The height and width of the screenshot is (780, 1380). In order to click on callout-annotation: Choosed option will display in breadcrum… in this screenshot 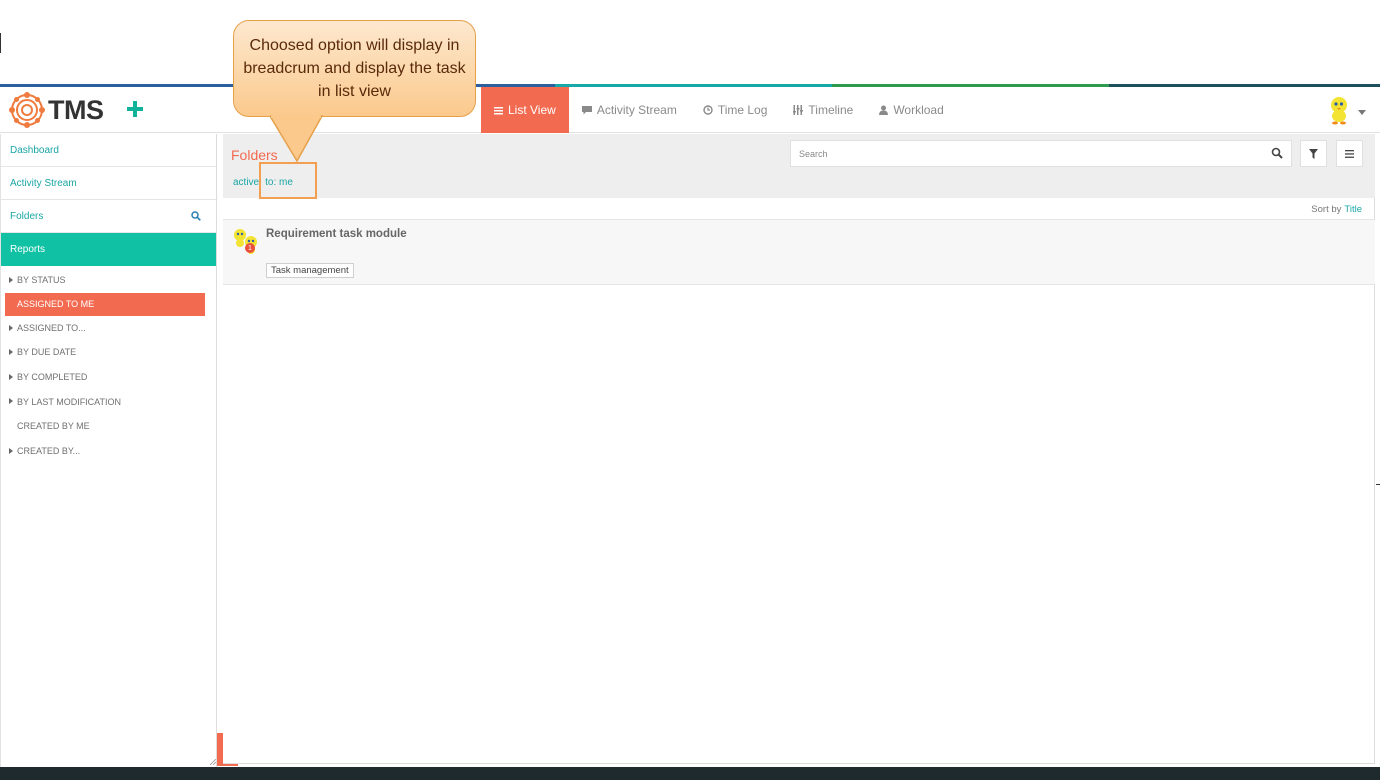, I will do `click(354, 68)`.